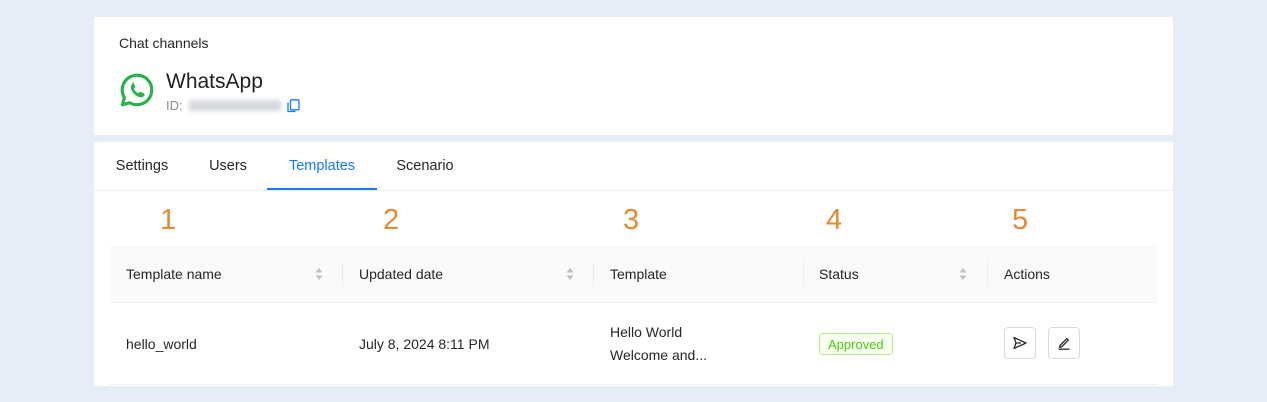  I want to click on edit-template-button, so click(1064, 343).